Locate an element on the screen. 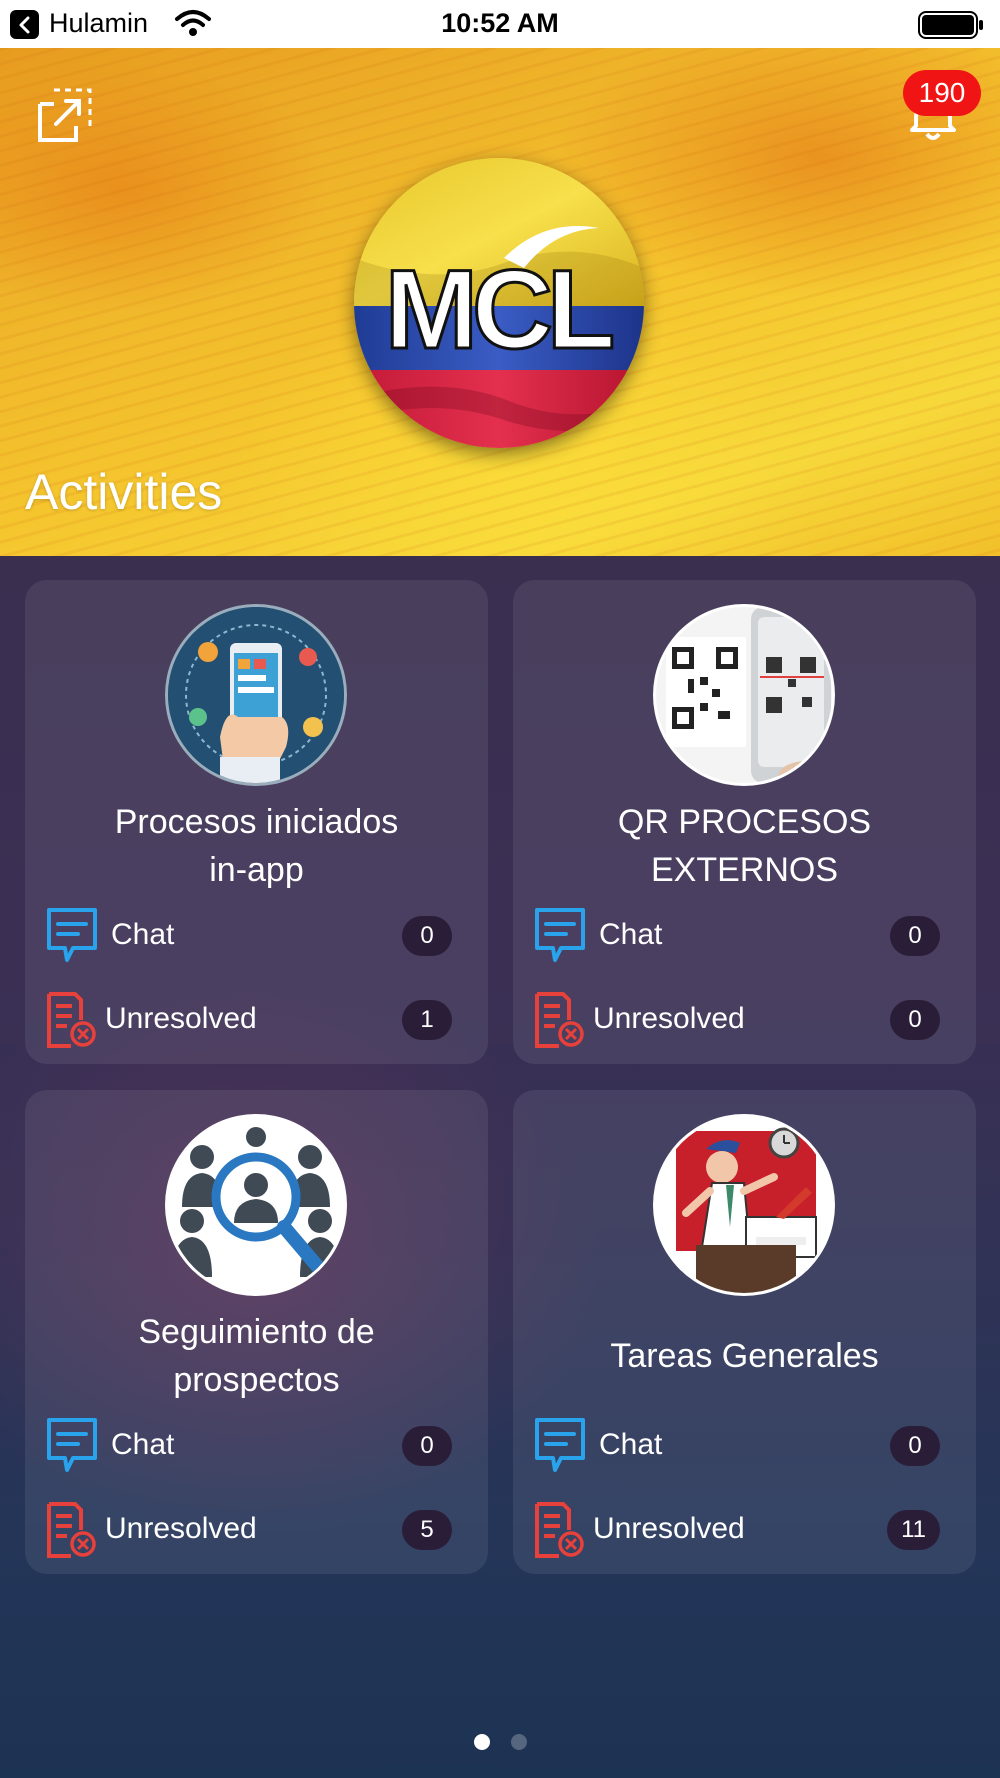  card-title-line-1: Procesos iniciados is located at coordinates (256, 822).